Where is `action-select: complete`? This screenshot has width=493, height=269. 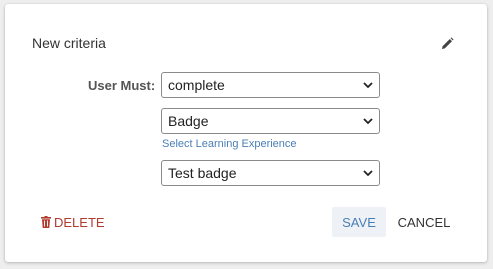
action-select: complete is located at coordinates (270, 85).